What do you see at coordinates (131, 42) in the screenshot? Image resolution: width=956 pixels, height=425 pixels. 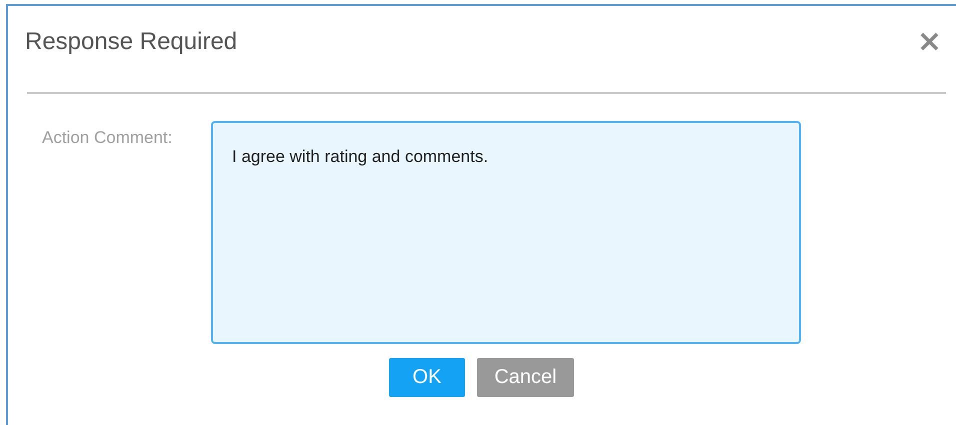 I see `dialog-title: Response Required` at bounding box center [131, 42].